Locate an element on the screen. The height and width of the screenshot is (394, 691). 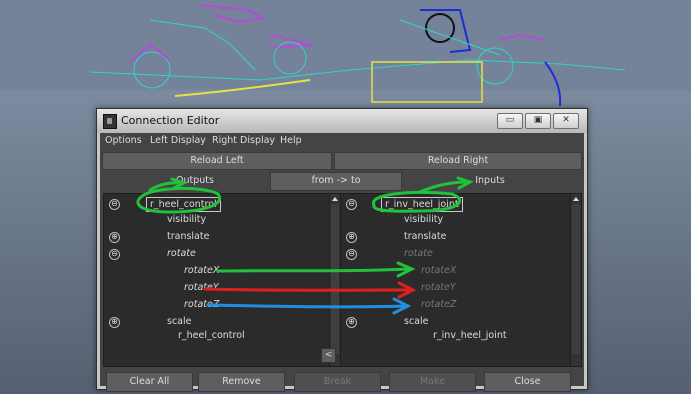
annotation-green-rotatex-arrow is located at coordinates (316, 269).